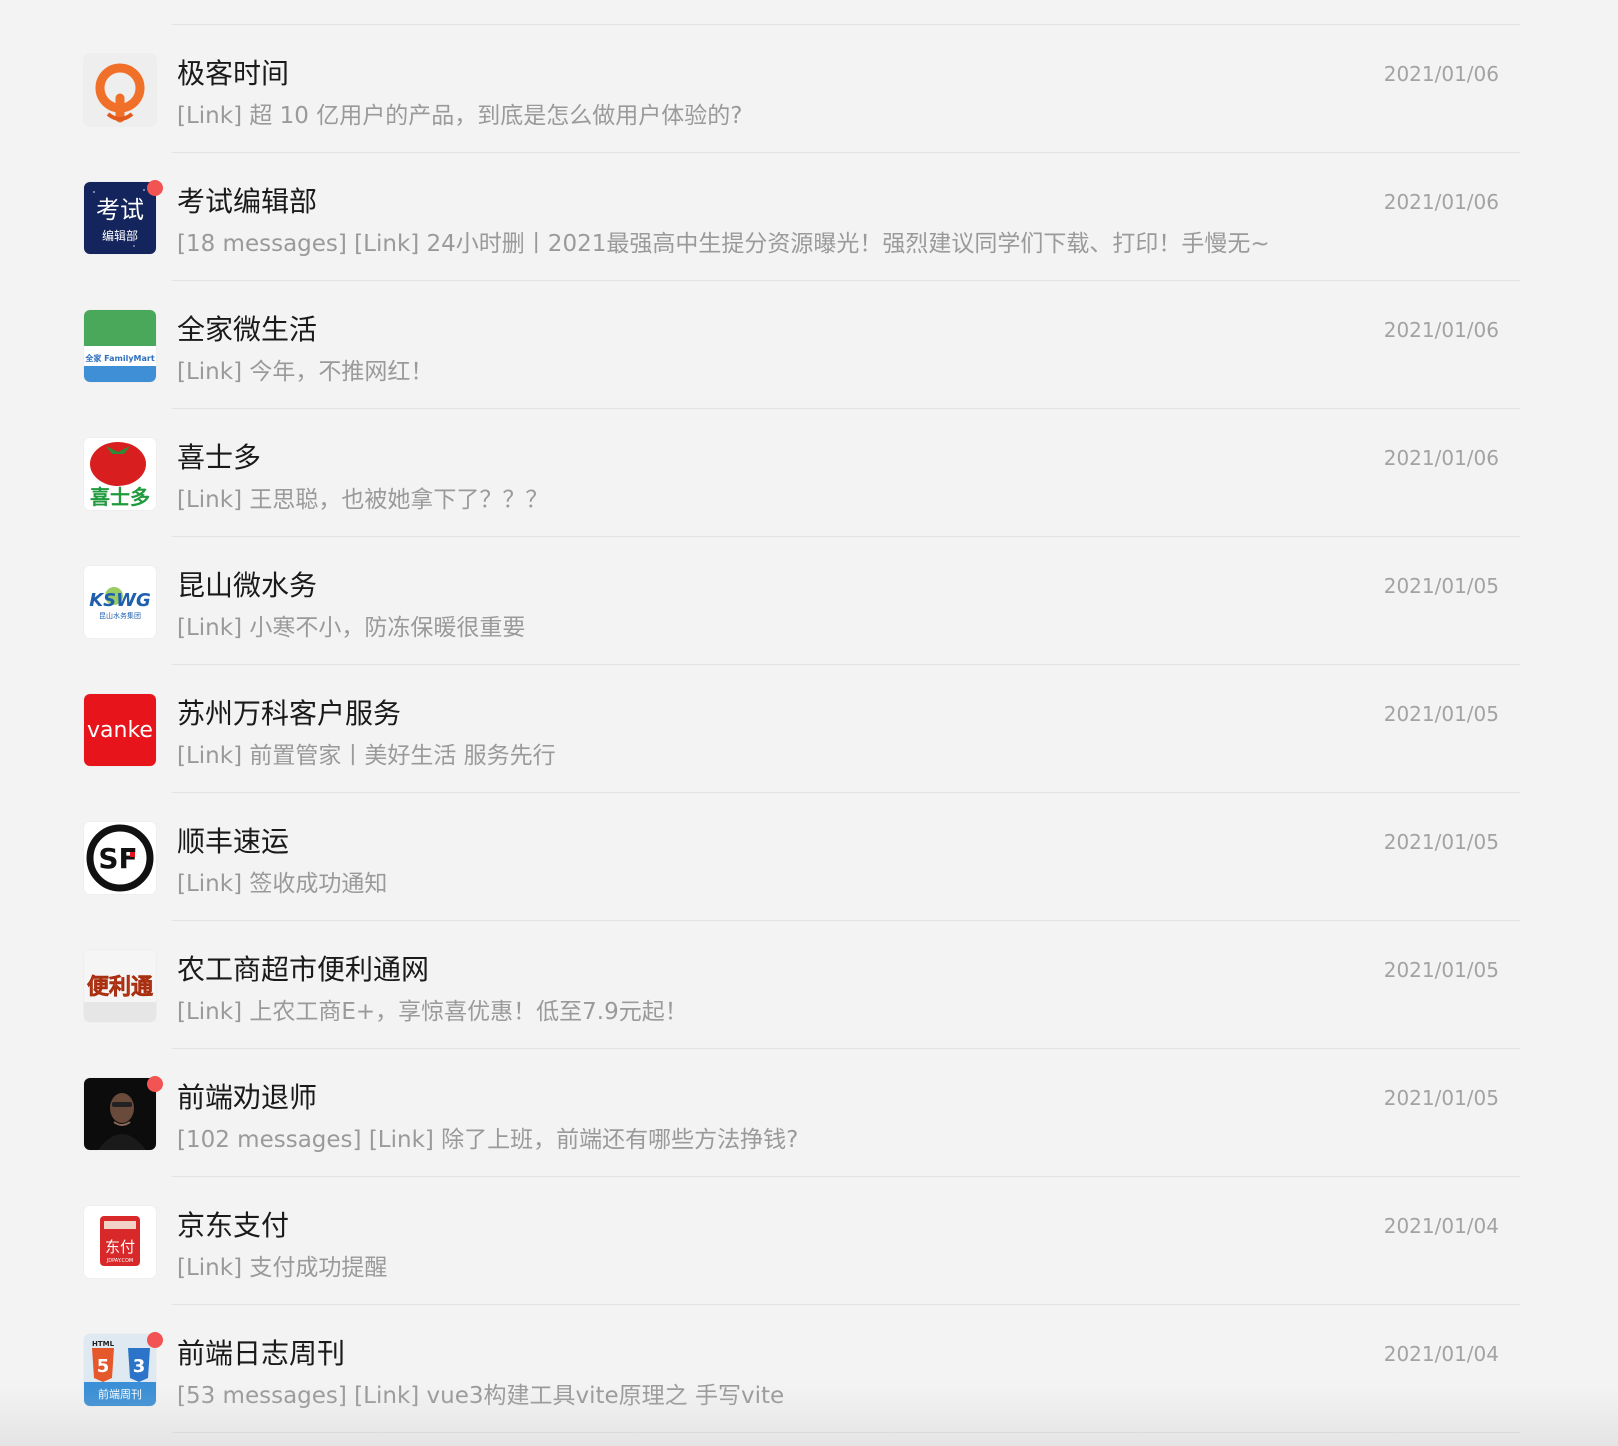 This screenshot has width=1618, height=1446. I want to click on avatar-text: 便利通, so click(120, 987).